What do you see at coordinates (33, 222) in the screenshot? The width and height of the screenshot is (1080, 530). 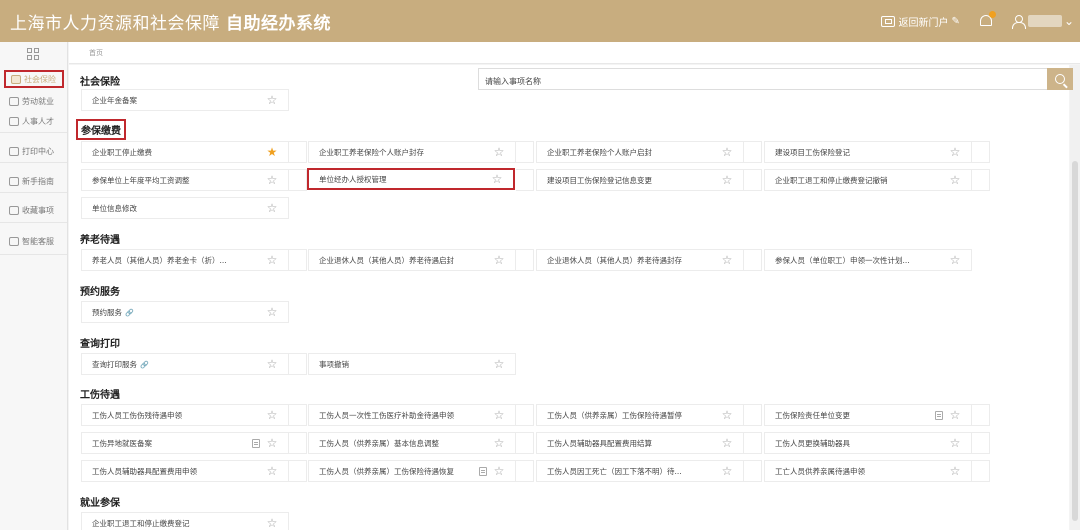 I see `sidebar-divider` at bounding box center [33, 222].